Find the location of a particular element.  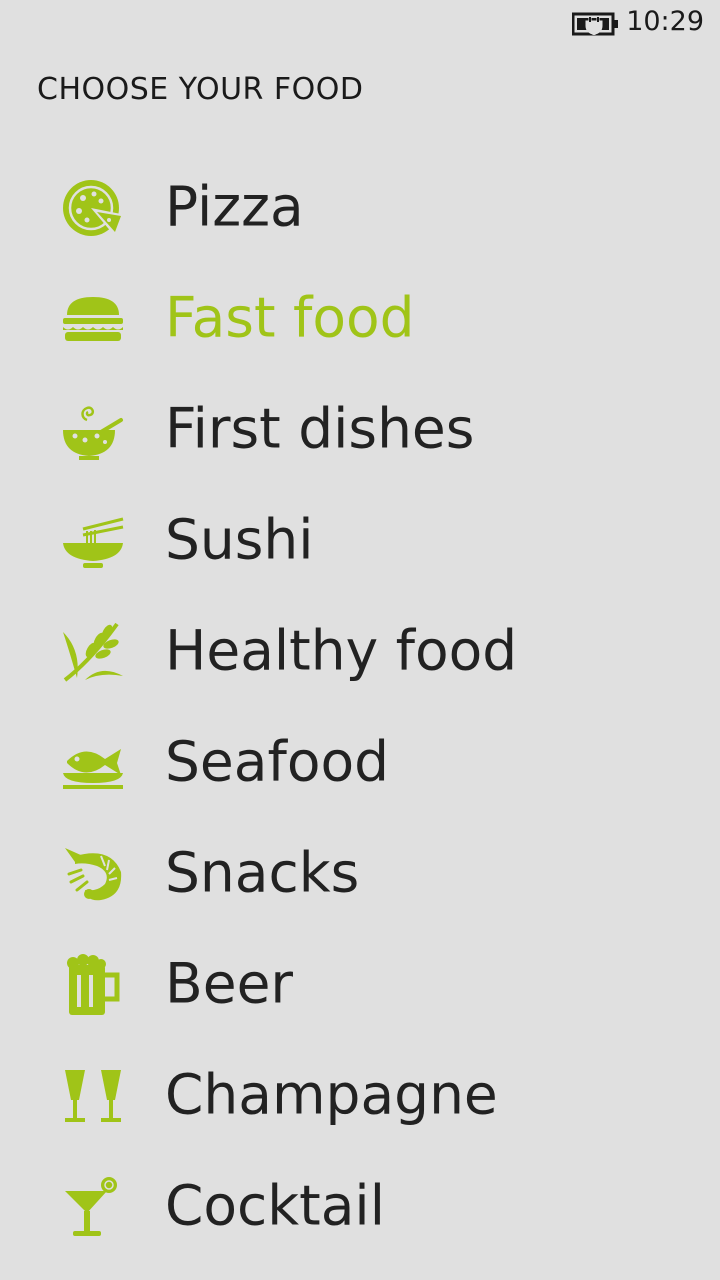

menu-item-label: Sushi is located at coordinates (239, 539).